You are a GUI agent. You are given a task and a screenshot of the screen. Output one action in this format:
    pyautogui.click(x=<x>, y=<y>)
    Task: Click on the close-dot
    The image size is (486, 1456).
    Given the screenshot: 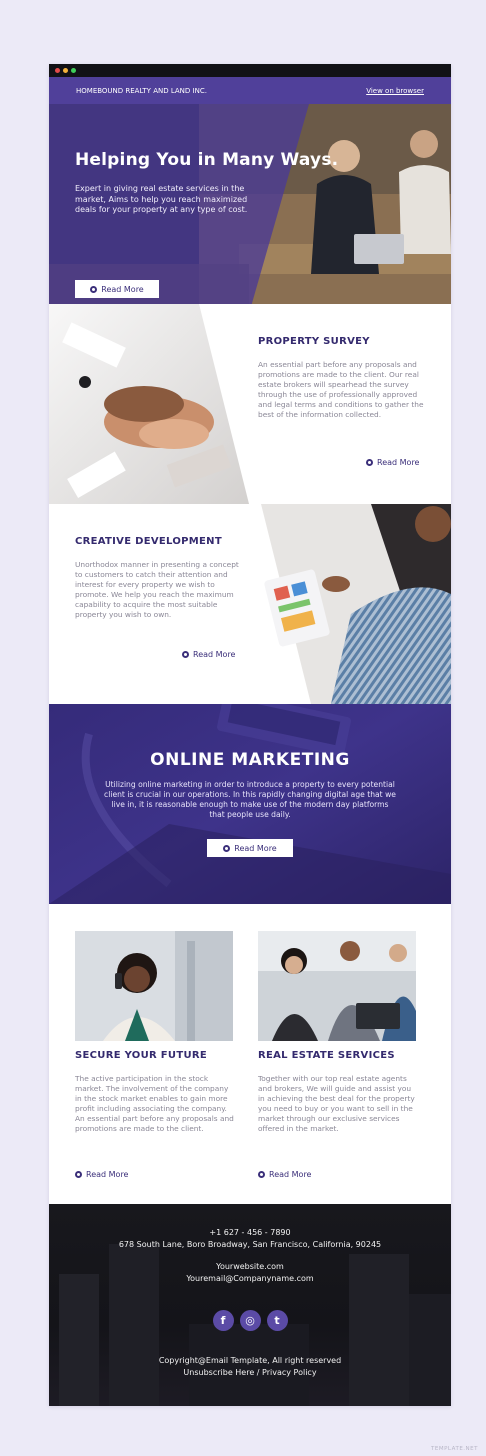 What is the action you would take?
    pyautogui.click(x=57, y=70)
    